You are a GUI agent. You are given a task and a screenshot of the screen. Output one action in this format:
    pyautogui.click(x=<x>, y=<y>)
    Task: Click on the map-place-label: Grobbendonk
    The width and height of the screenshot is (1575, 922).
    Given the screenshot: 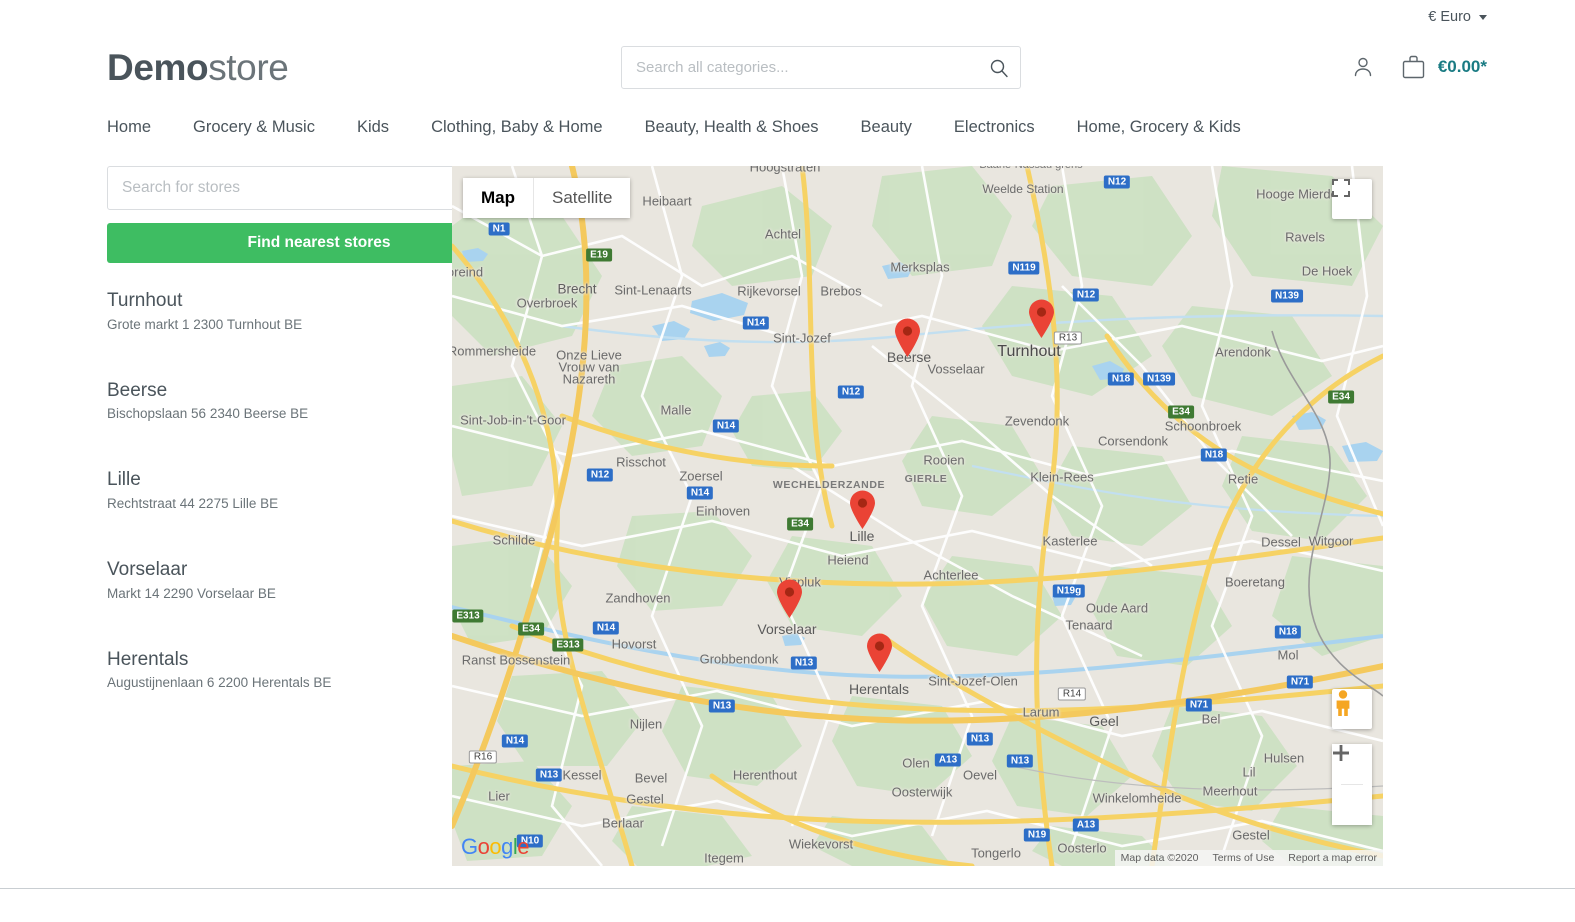 What is the action you would take?
    pyautogui.click(x=739, y=659)
    